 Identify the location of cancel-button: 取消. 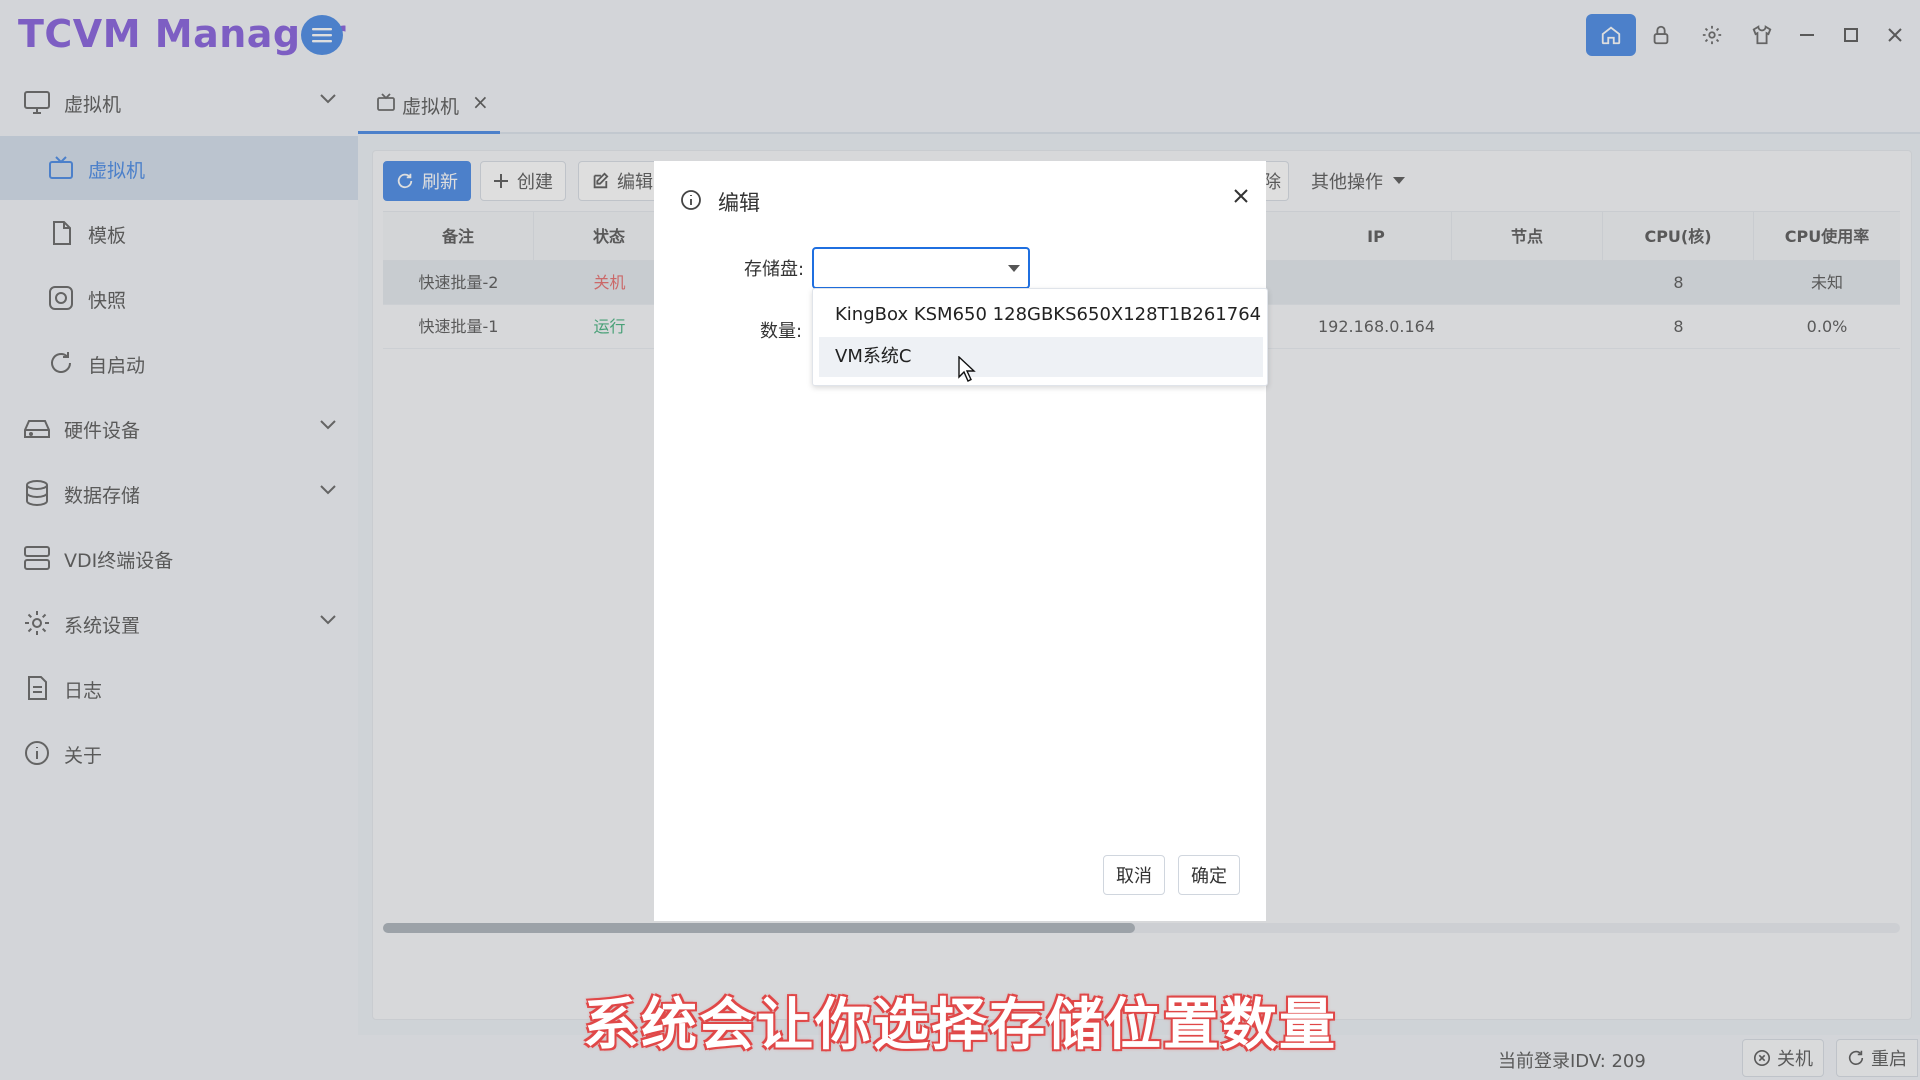
(1134, 875).